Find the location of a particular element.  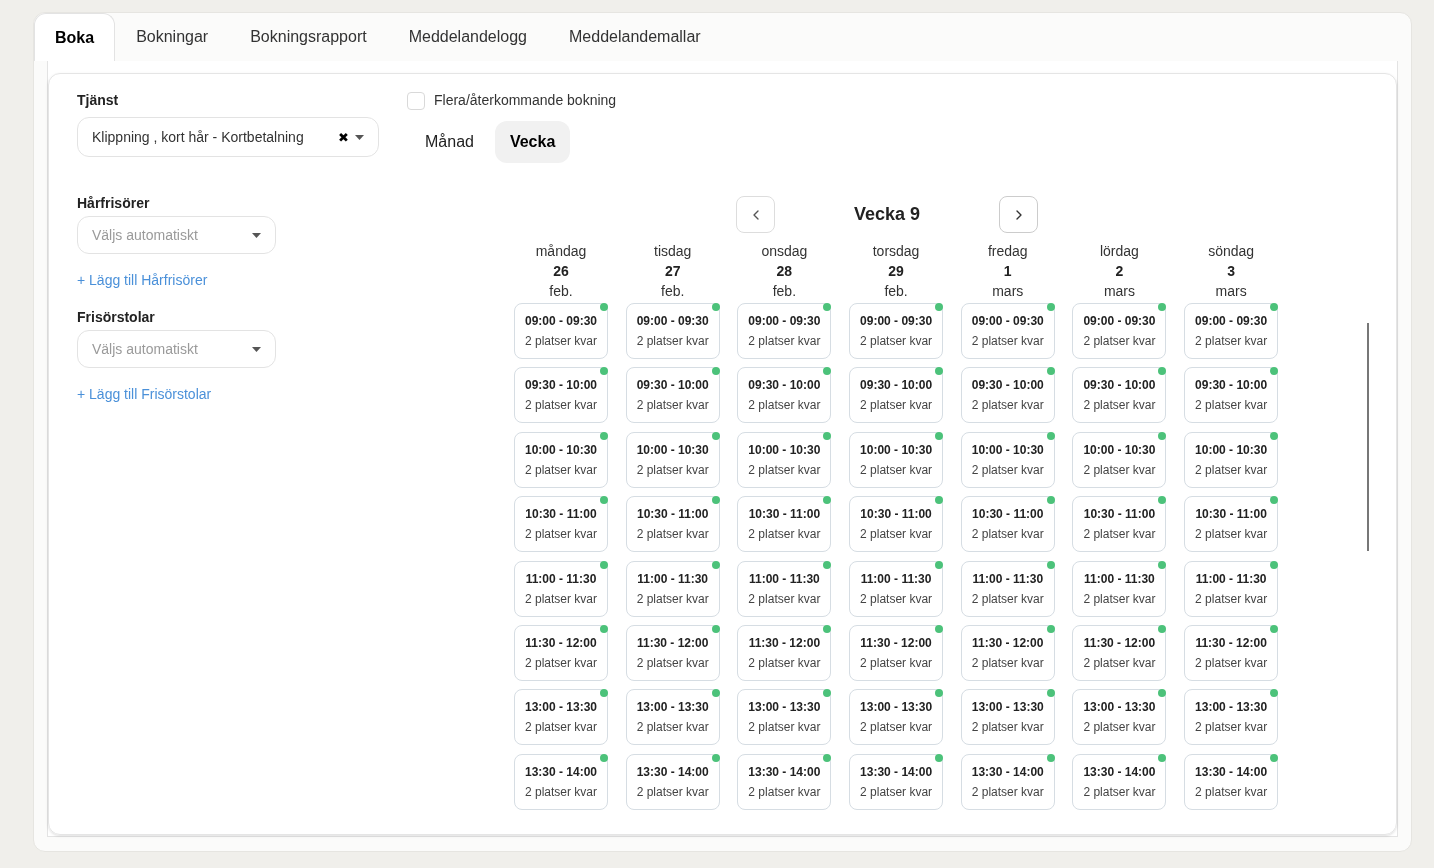

tab: Bokningsrapport is located at coordinates (308, 37).